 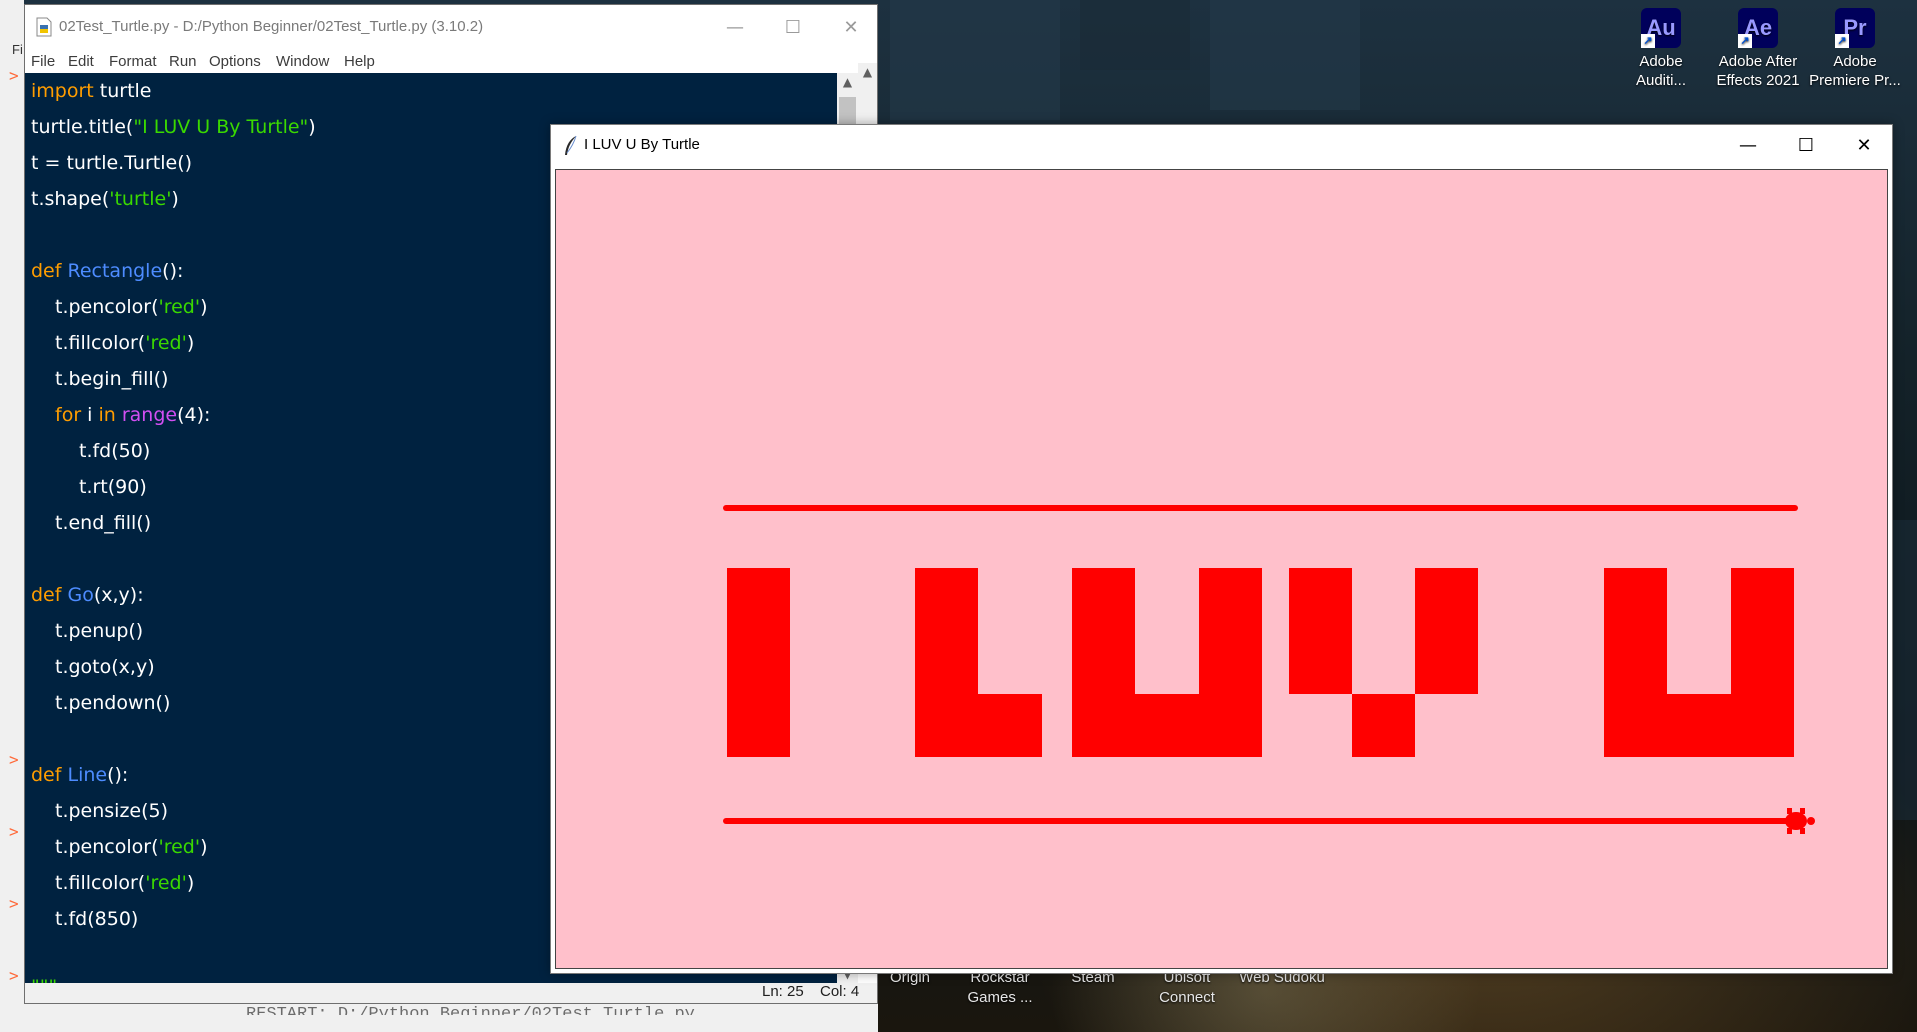 What do you see at coordinates (87, 595) in the screenshot?
I see `code-line: def Go(x,y):` at bounding box center [87, 595].